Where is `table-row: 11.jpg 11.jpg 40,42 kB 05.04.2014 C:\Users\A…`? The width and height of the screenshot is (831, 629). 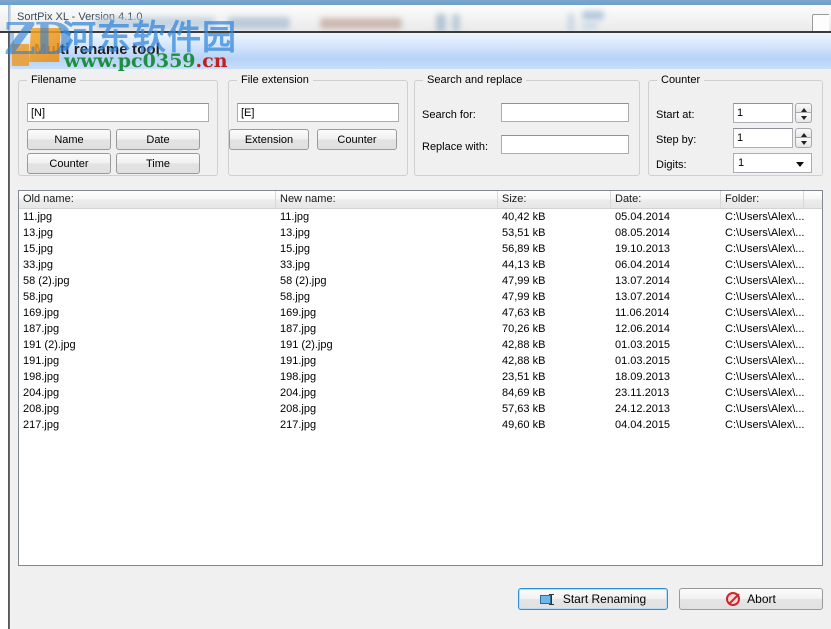
table-row: 11.jpg 11.jpg 40,42 kB 05.04.2014 C:\Users\A… is located at coordinates (420, 217).